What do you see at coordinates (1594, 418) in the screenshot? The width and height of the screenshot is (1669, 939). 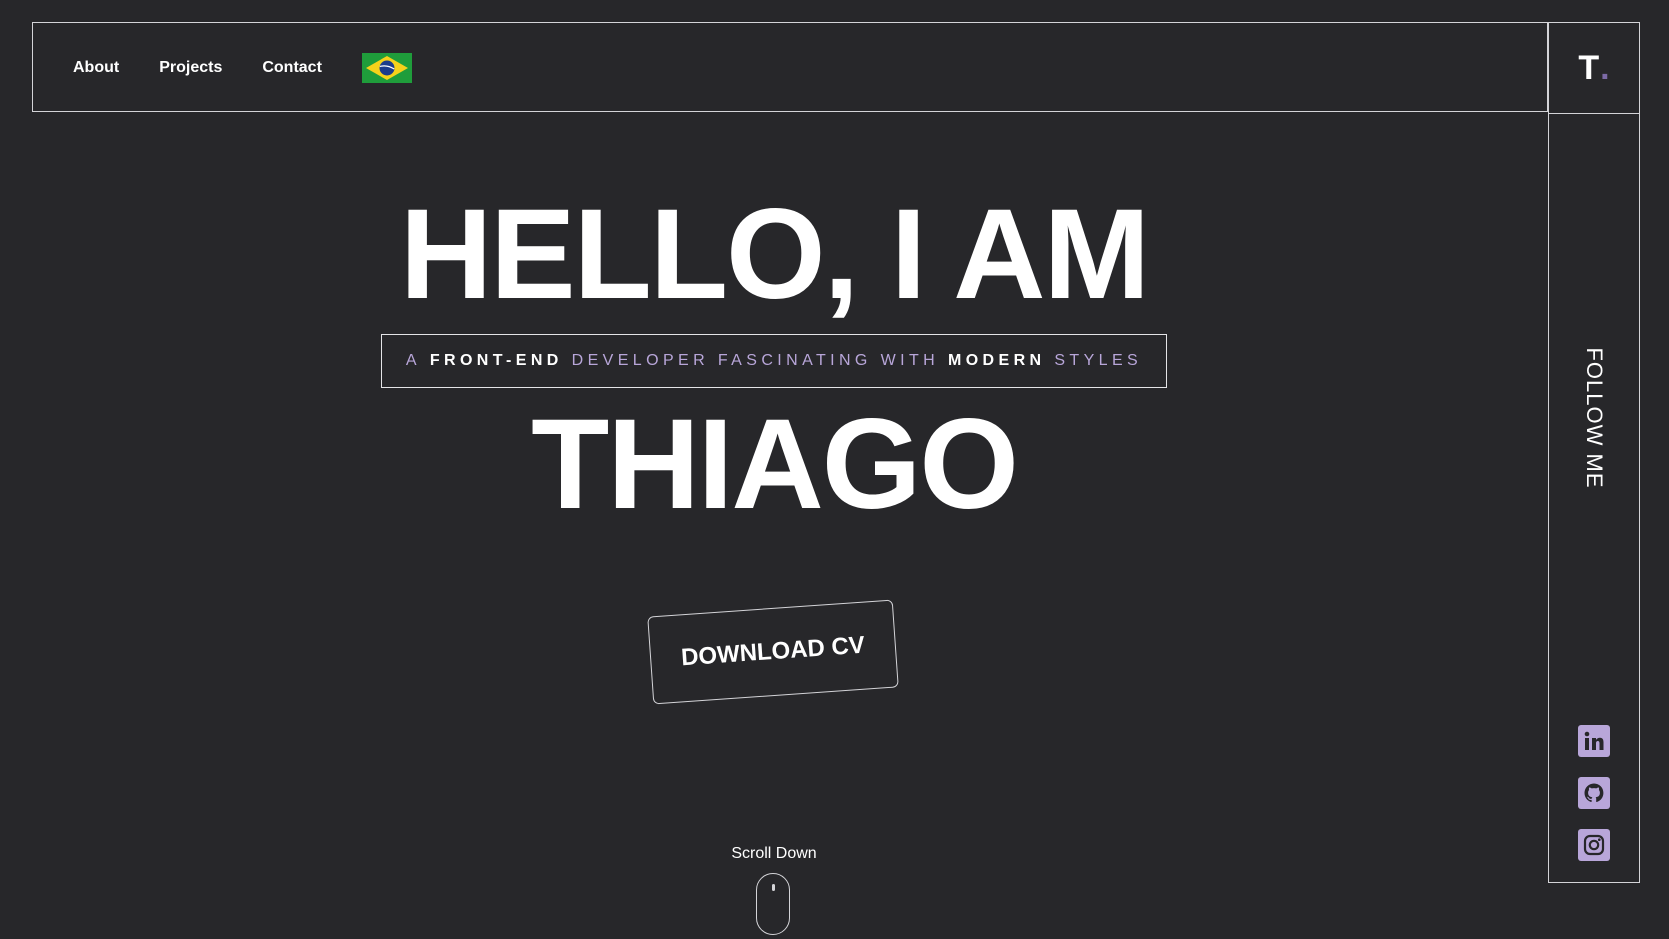 I see `follow-me-label: FOLLOW ME` at bounding box center [1594, 418].